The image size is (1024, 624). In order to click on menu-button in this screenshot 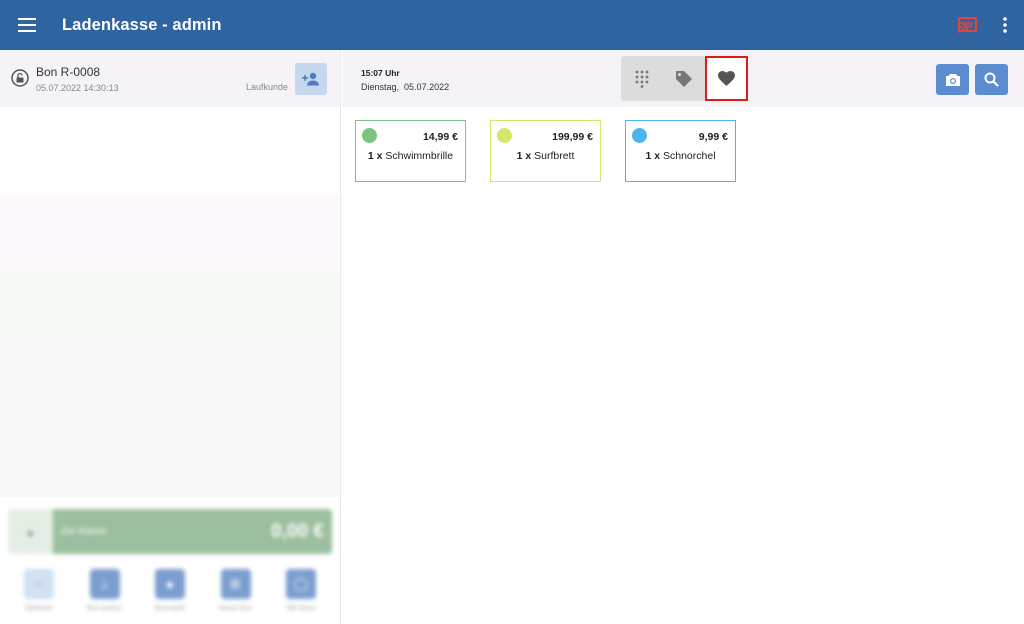, I will do `click(27, 25)`.